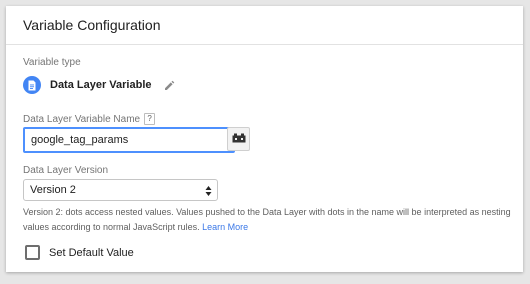  Describe the element at coordinates (32, 252) in the screenshot. I see `default-value-checkbox` at that location.